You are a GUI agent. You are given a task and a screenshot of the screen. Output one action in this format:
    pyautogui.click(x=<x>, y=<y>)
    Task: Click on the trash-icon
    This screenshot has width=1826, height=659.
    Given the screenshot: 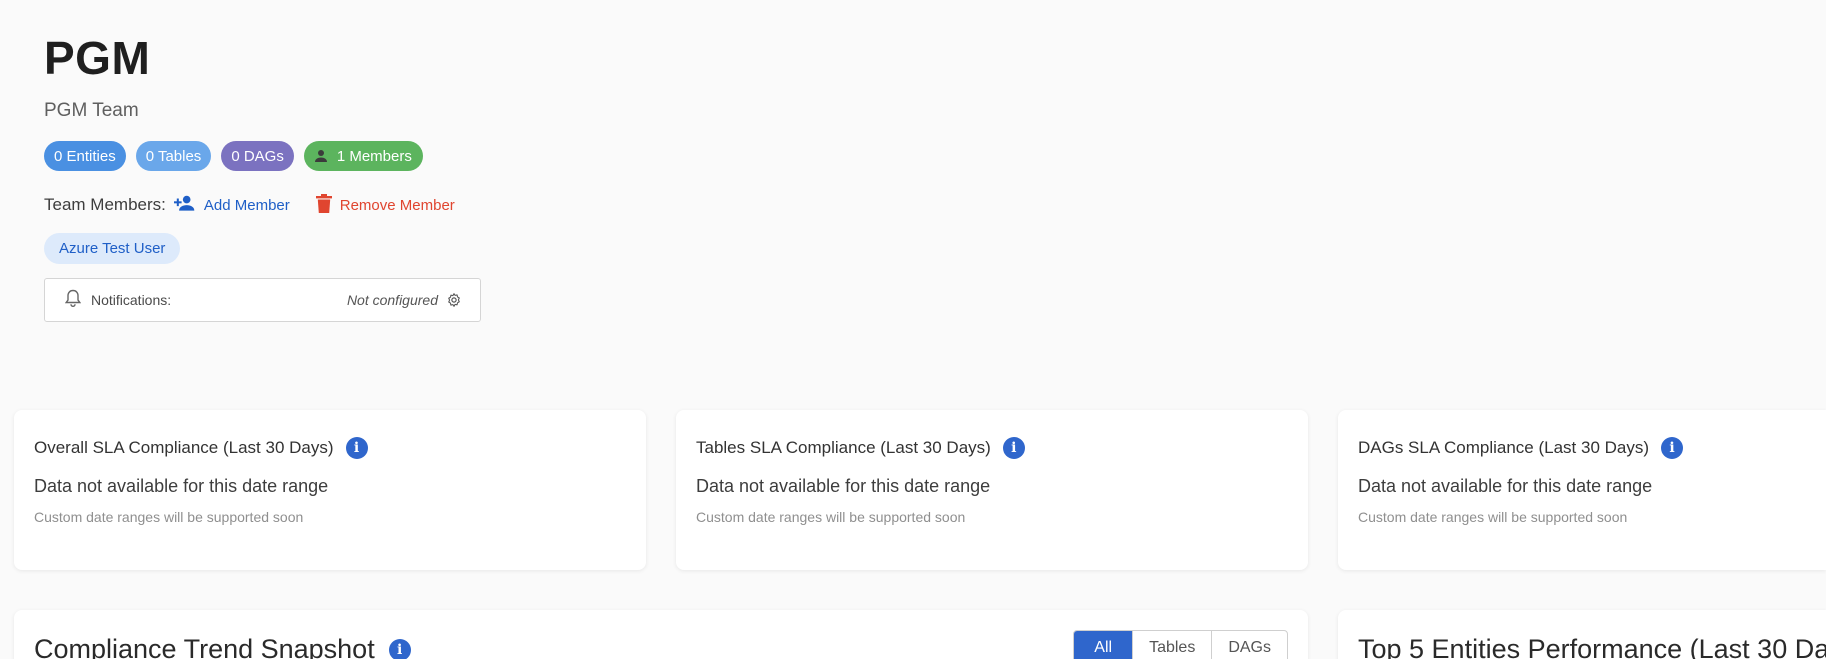 What is the action you would take?
    pyautogui.click(x=323, y=205)
    